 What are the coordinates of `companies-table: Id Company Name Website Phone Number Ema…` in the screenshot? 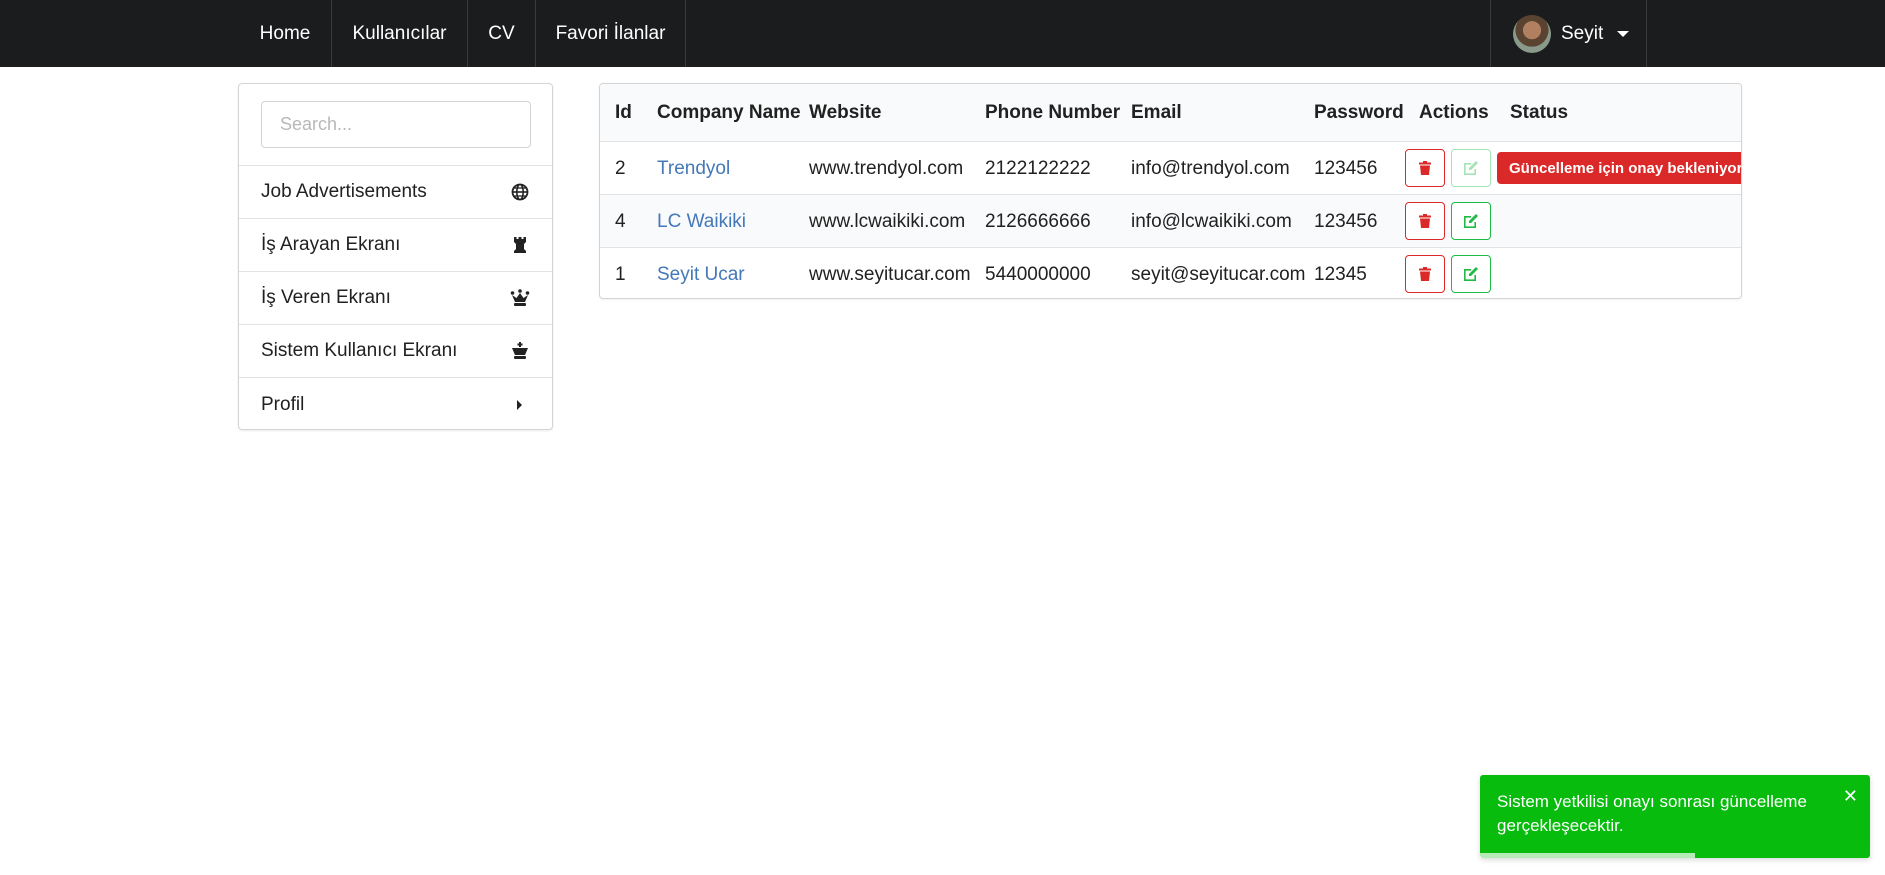 It's located at (1170, 191).